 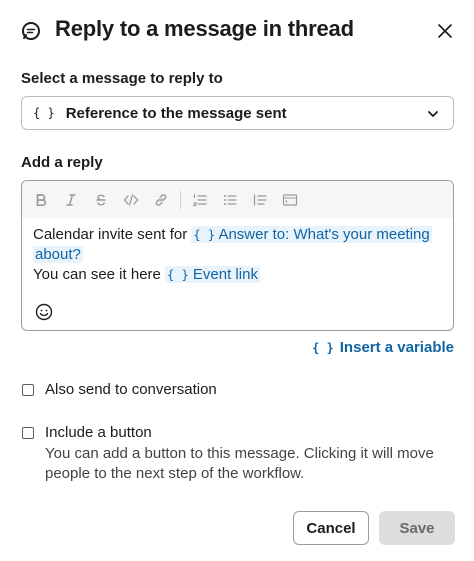 I want to click on cancel-button: Cancel, so click(x=331, y=528).